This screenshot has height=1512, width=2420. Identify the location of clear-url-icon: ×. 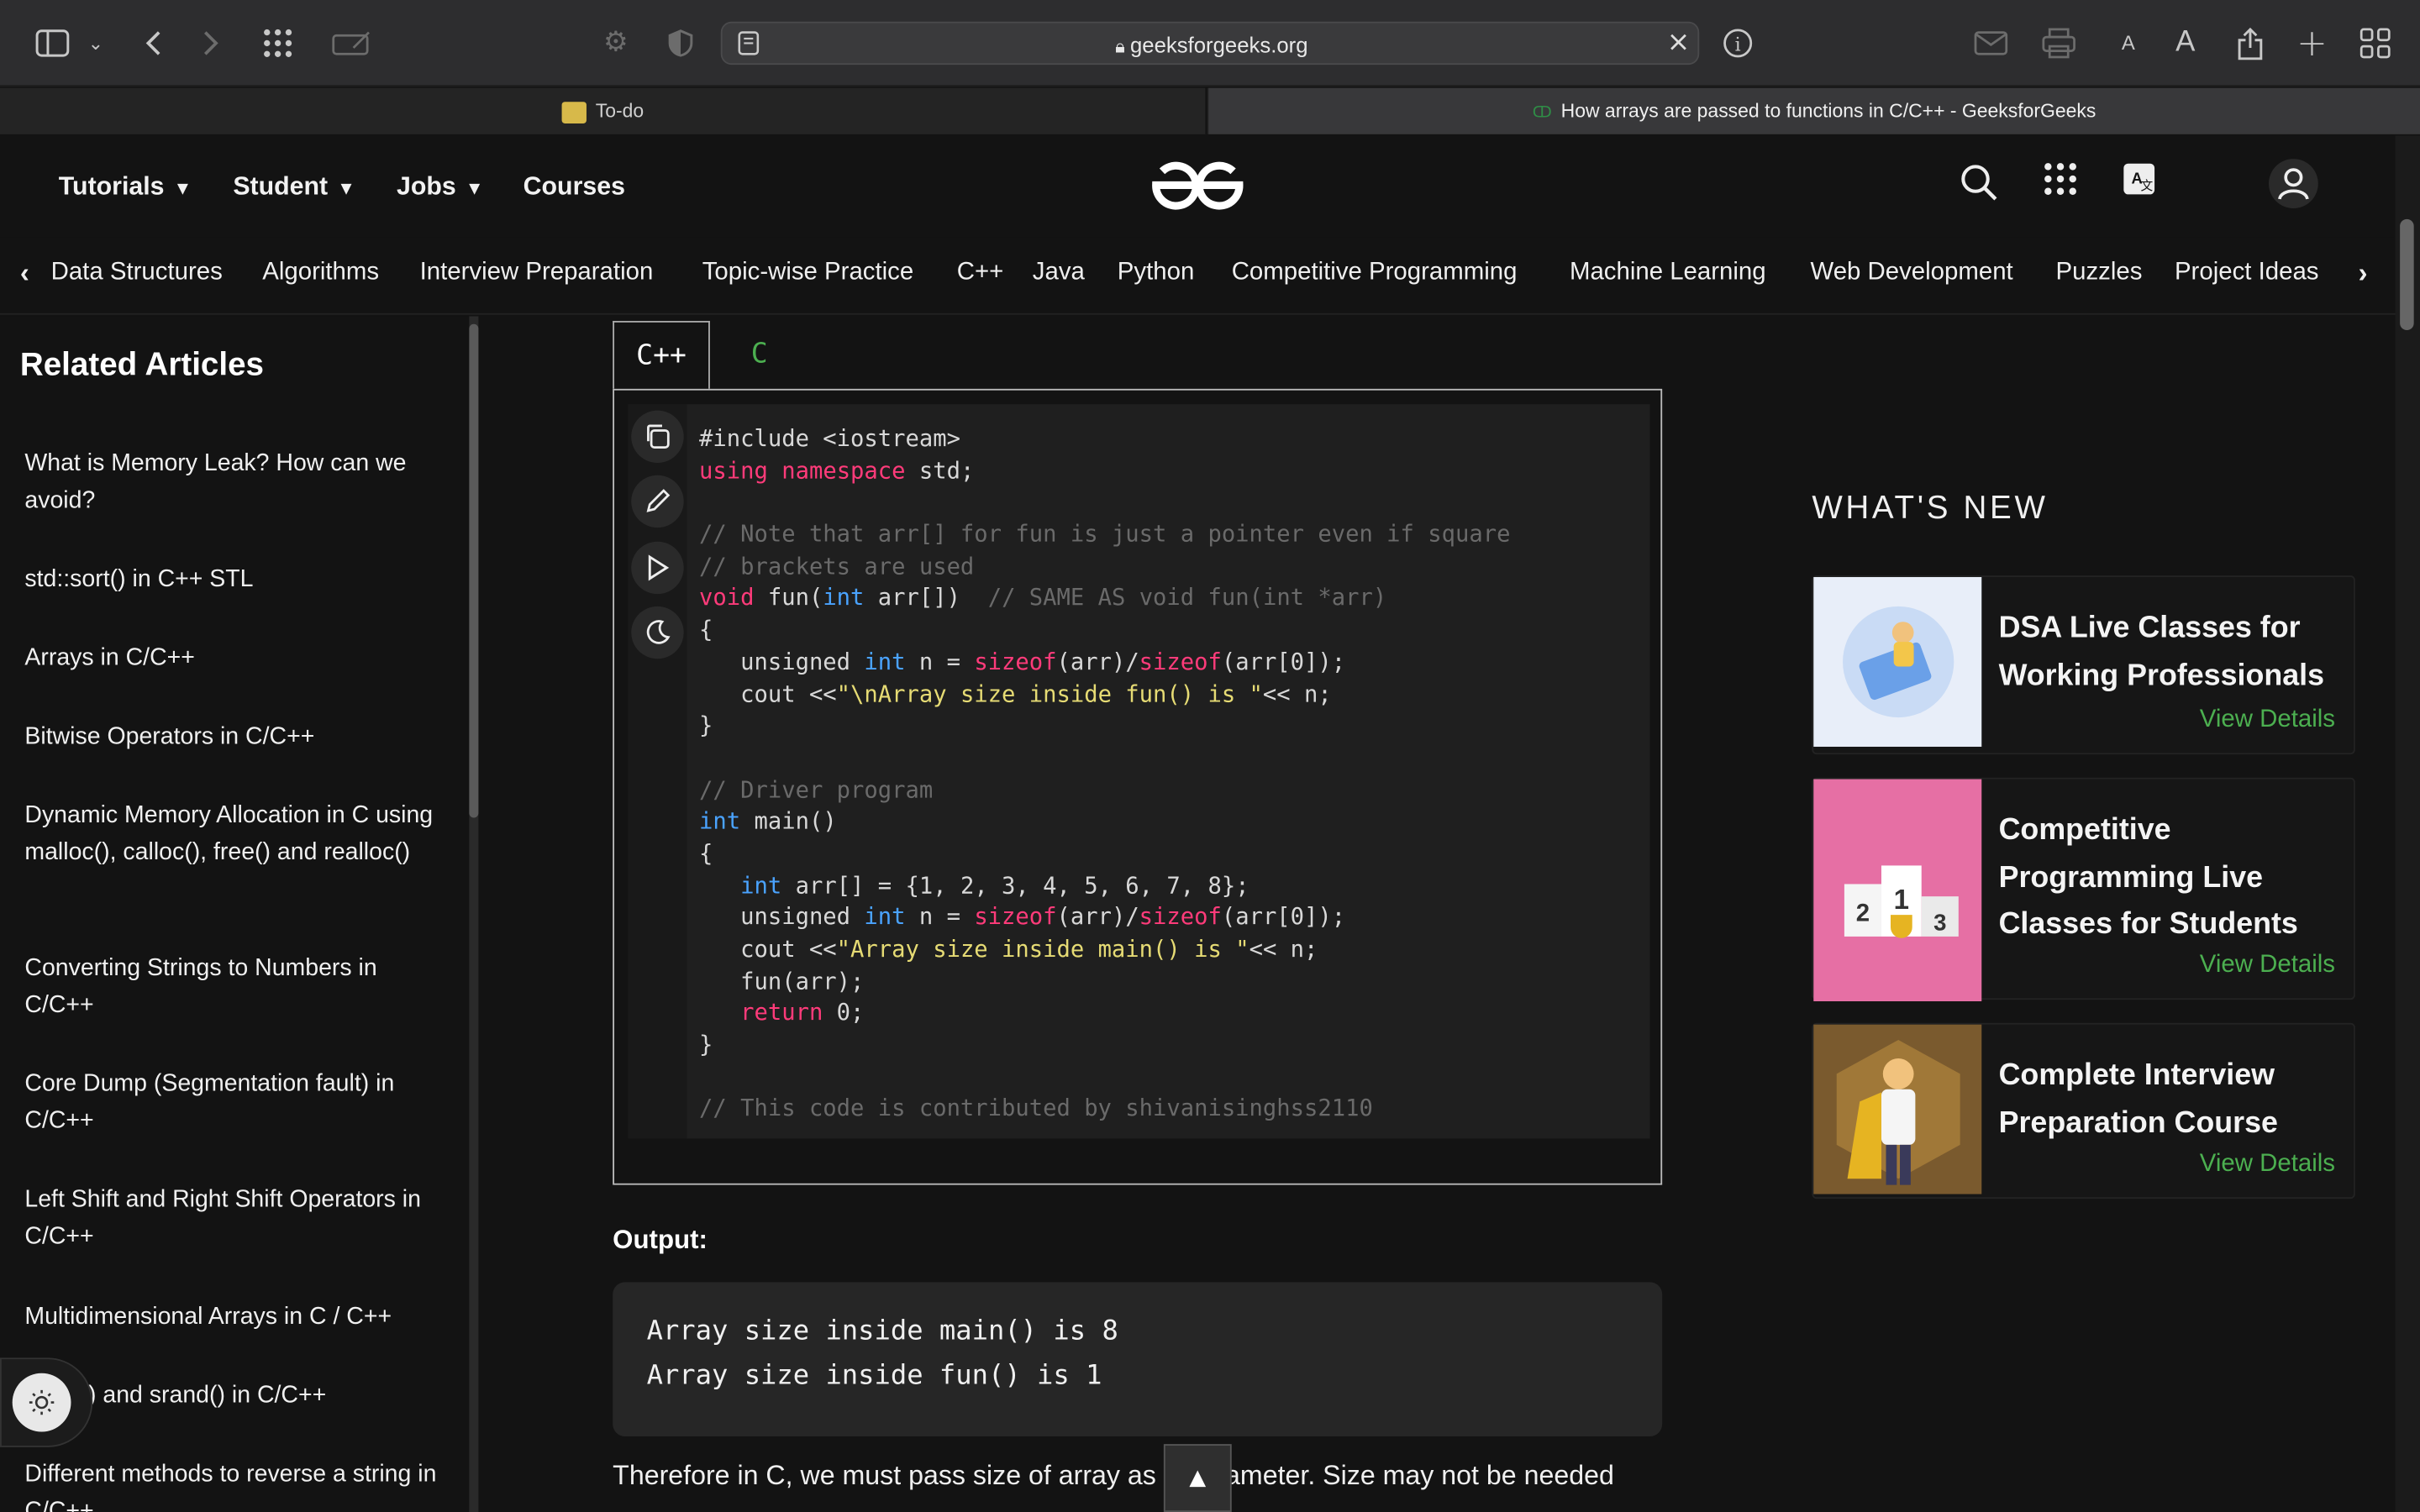
(1679, 42).